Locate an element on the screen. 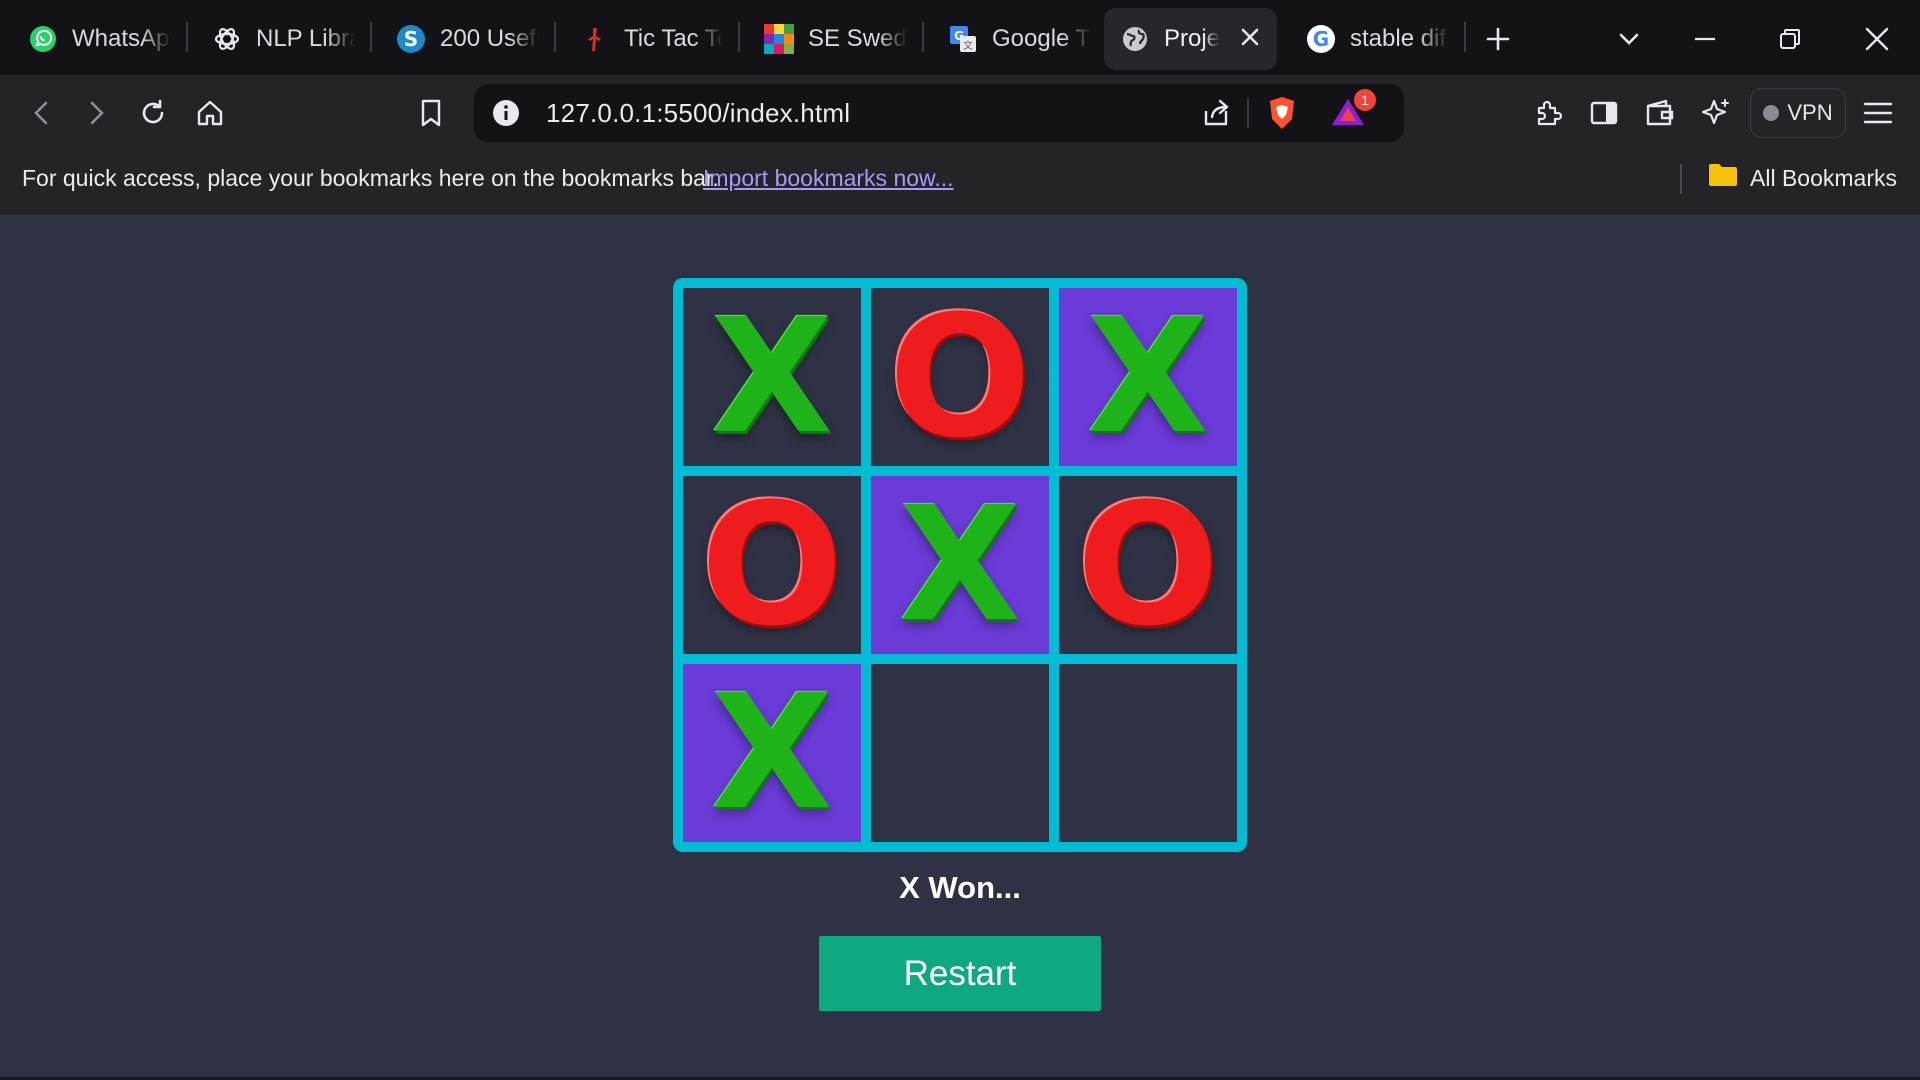  home-icon is located at coordinates (210, 113).